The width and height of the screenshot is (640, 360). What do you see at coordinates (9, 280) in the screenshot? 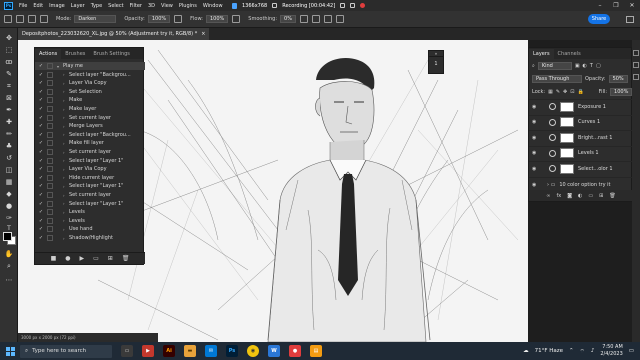
I see `edit-toolbar-icon: ⋯` at bounding box center [9, 280].